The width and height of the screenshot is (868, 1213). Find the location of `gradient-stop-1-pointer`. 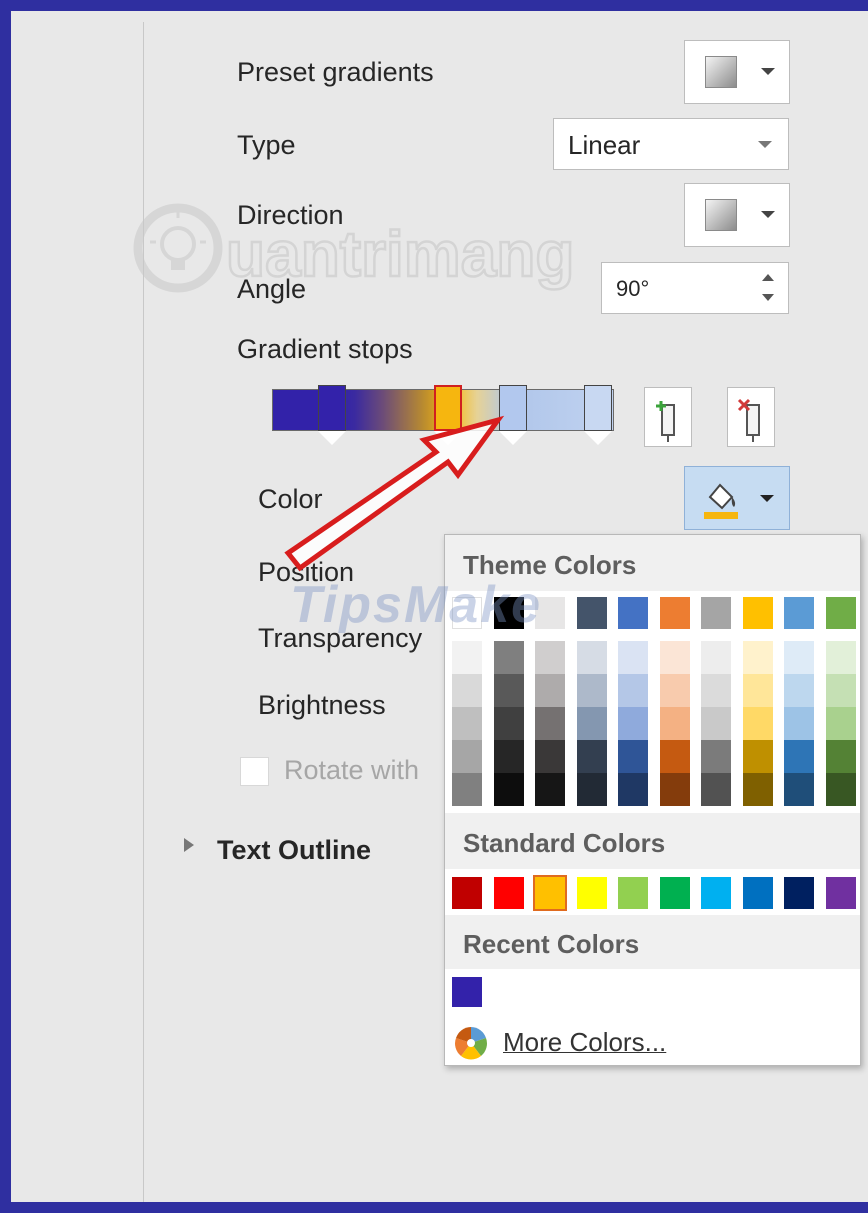

gradient-stop-1-pointer is located at coordinates (332, 438).